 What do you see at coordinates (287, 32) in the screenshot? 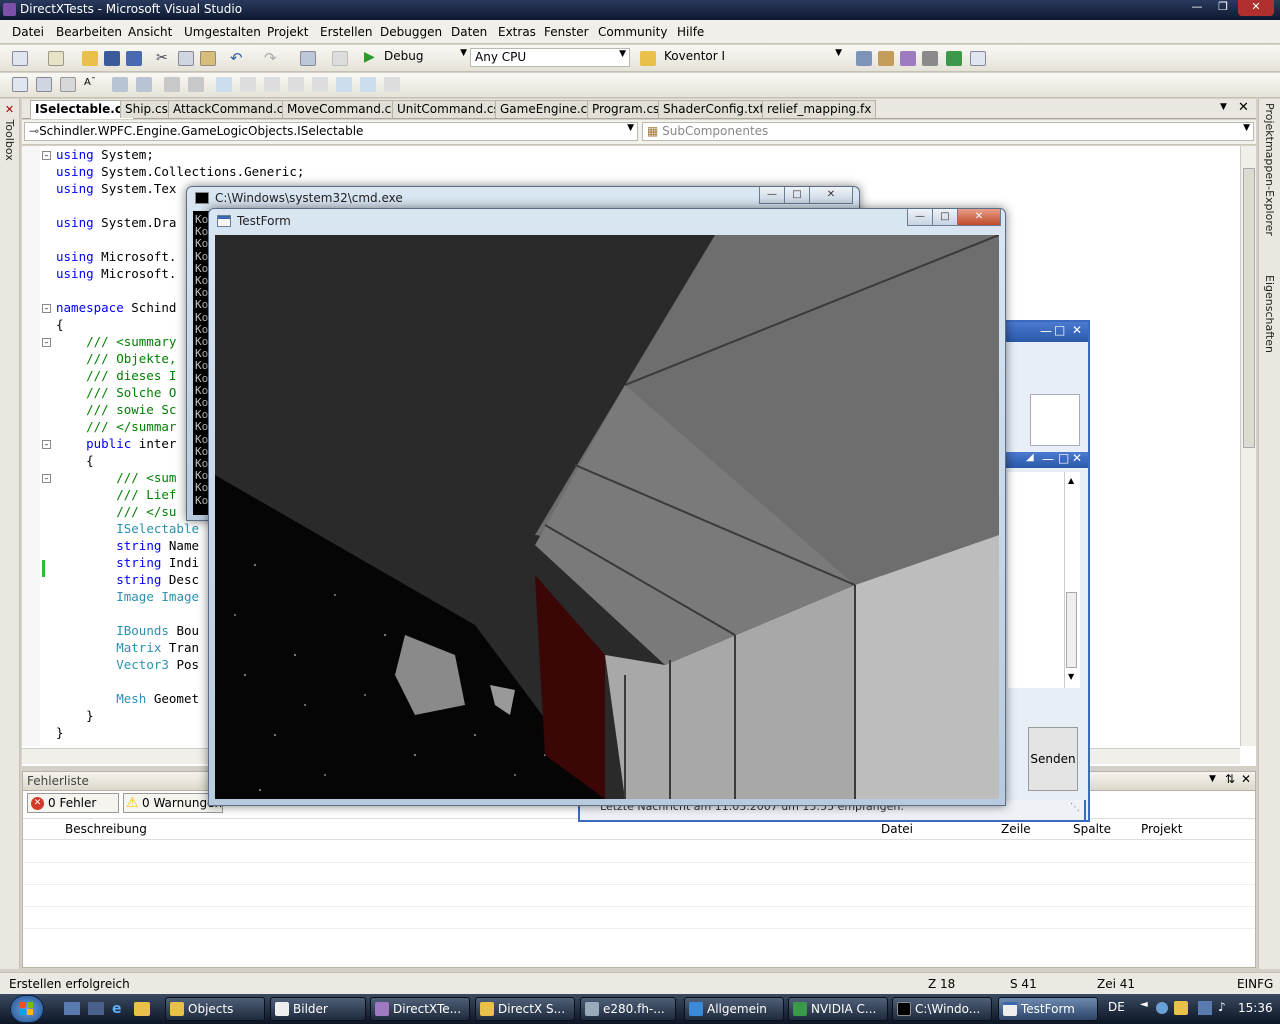
I see `menu-projekt: Projekt` at bounding box center [287, 32].